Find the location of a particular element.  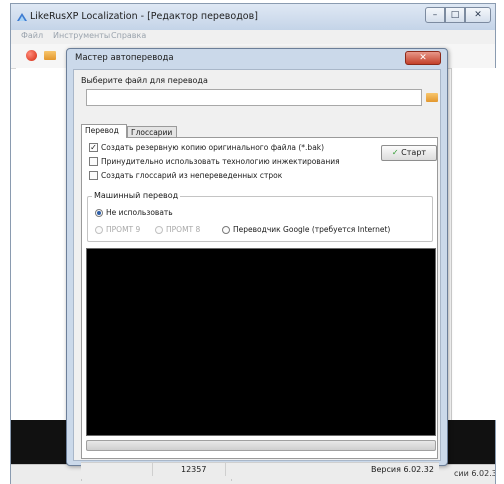

file-path-input is located at coordinates (254, 97).